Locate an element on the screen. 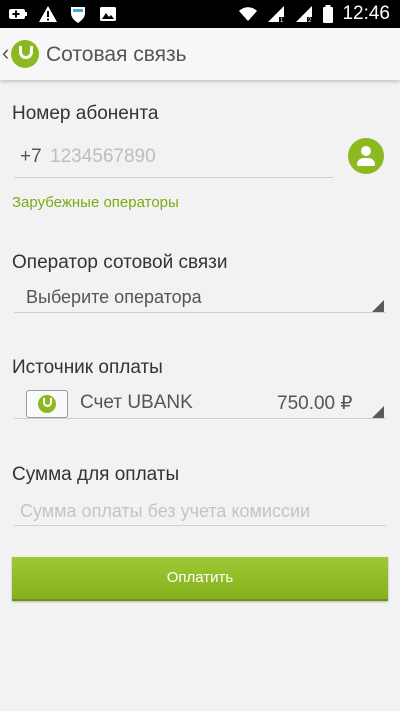  warning-icon is located at coordinates (48, 14).